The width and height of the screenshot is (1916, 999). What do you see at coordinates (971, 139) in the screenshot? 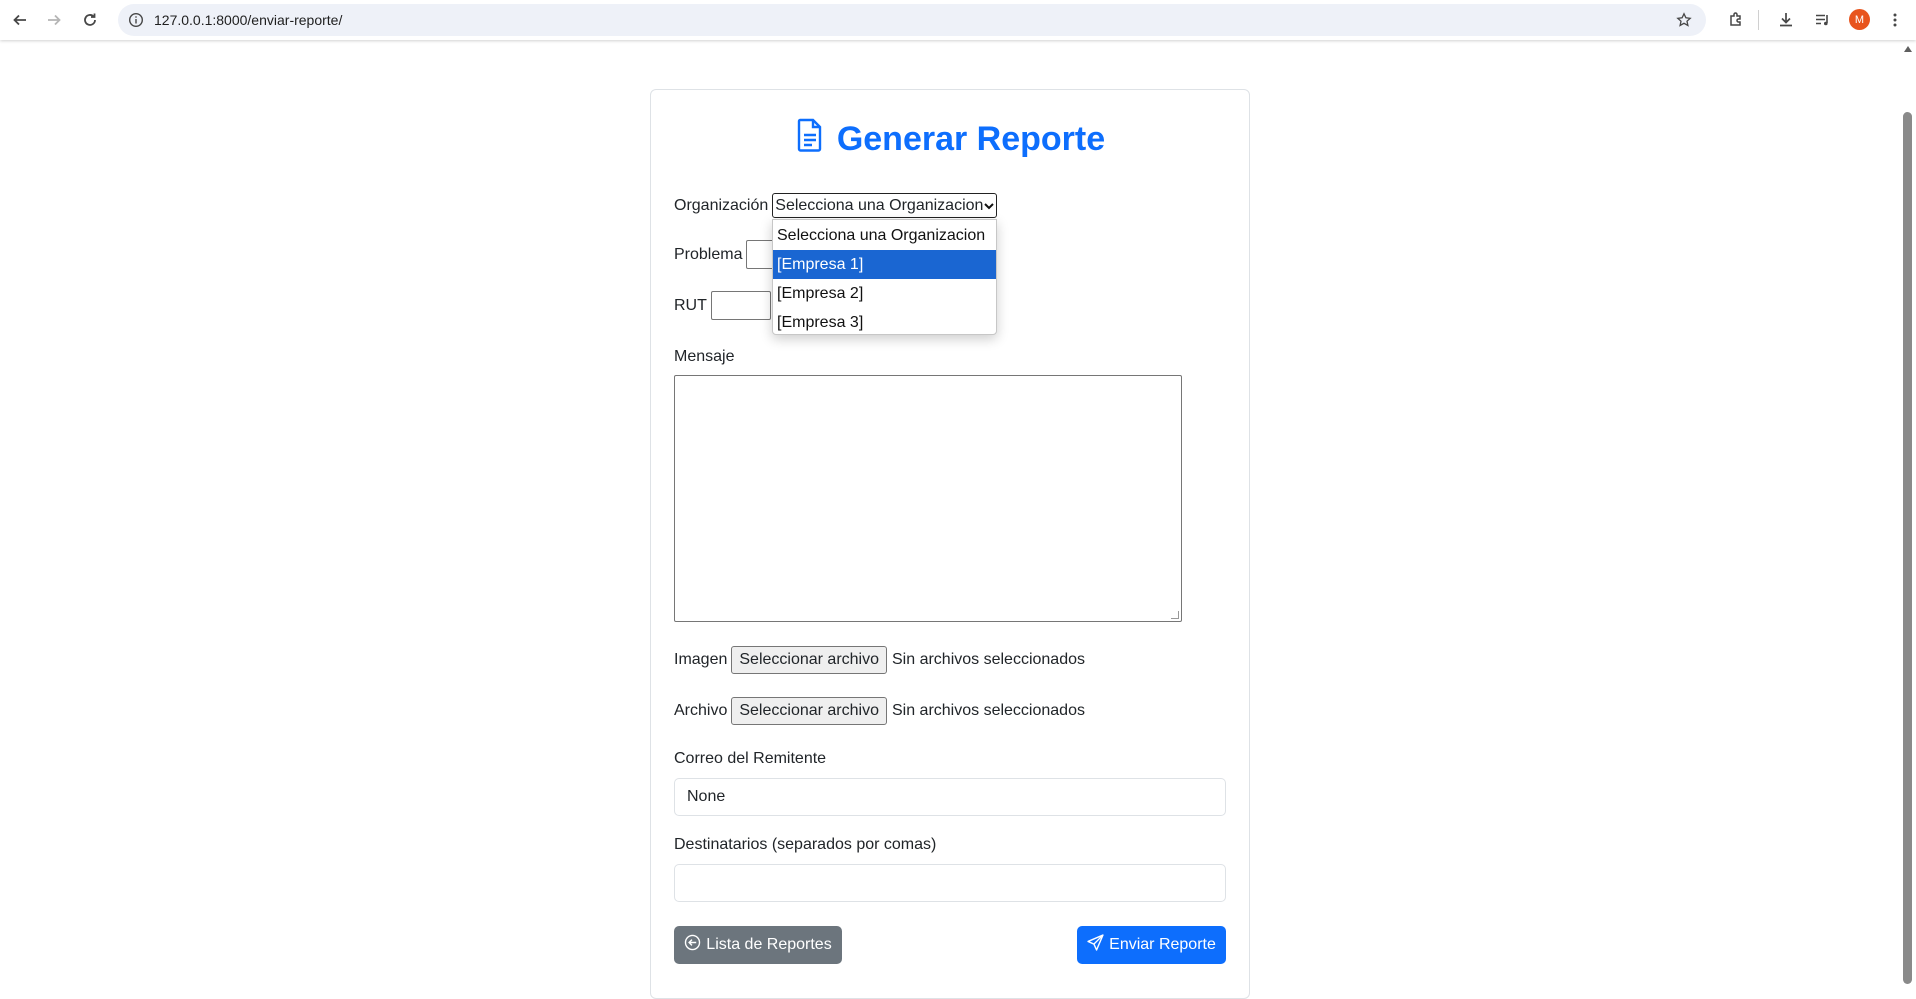
I see `page-title-text: Generar Reporte` at bounding box center [971, 139].